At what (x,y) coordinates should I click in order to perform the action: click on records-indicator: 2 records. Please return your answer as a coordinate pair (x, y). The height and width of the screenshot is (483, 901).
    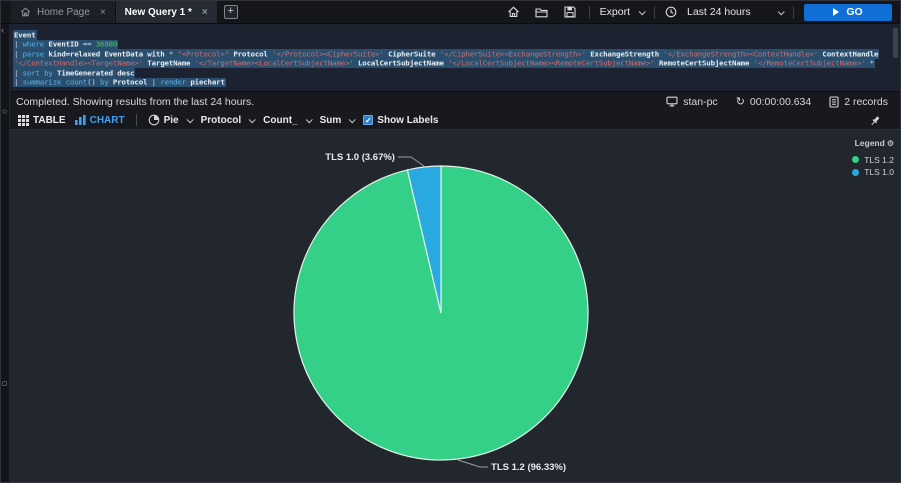
    Looking at the image, I should click on (858, 102).